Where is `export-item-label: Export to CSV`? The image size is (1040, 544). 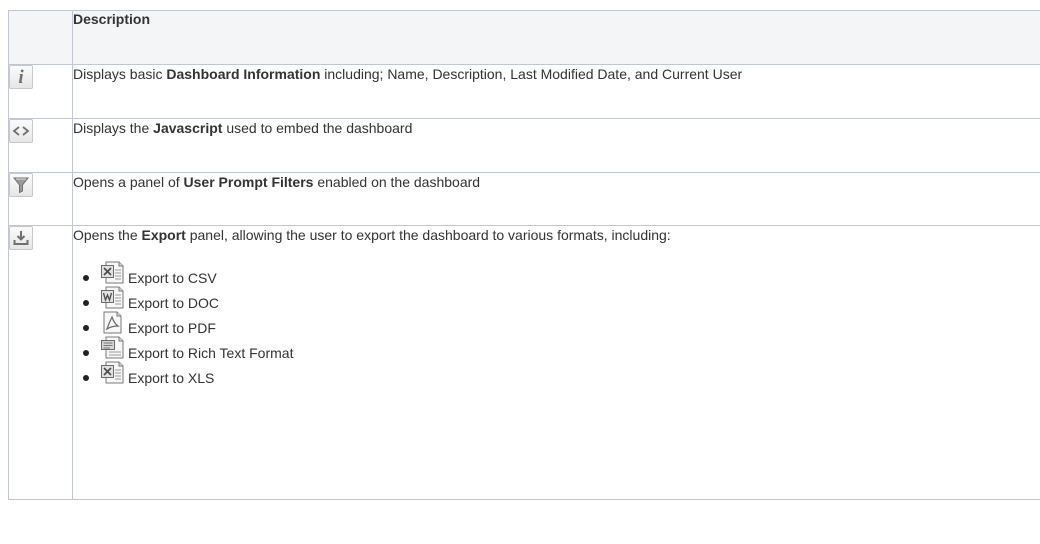 export-item-label: Export to CSV is located at coordinates (172, 278).